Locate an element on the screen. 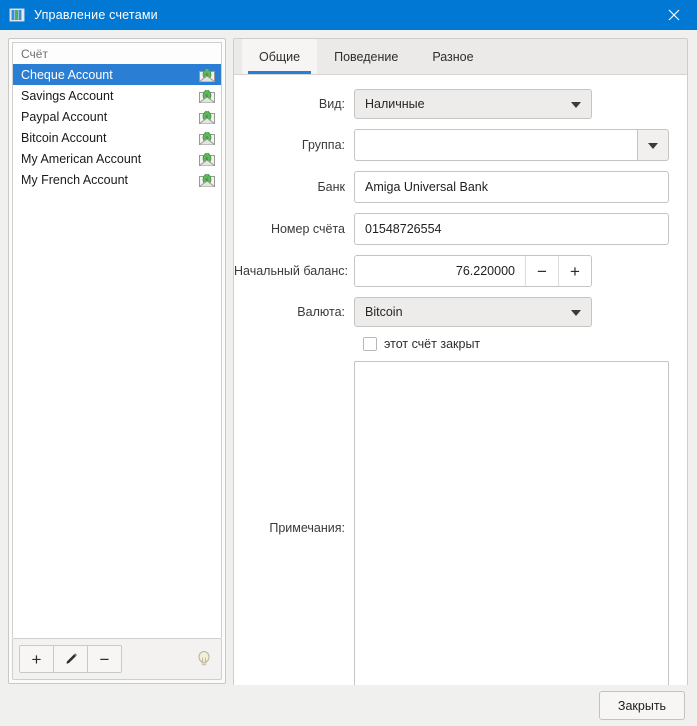 The width and height of the screenshot is (697, 726). account-number-field: 01548726554 is located at coordinates (511, 229).